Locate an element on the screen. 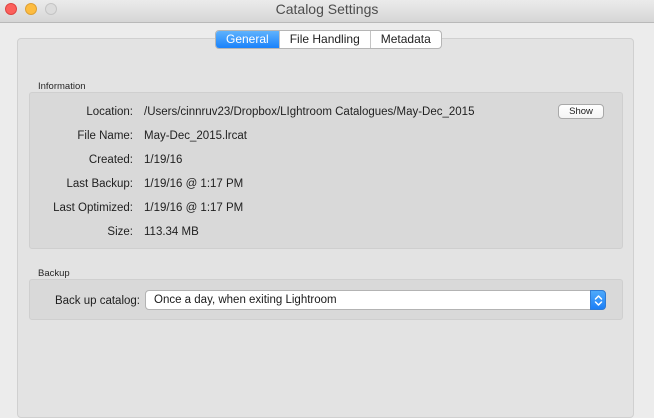  title-bar: Catalog Settings is located at coordinates (327, 11).